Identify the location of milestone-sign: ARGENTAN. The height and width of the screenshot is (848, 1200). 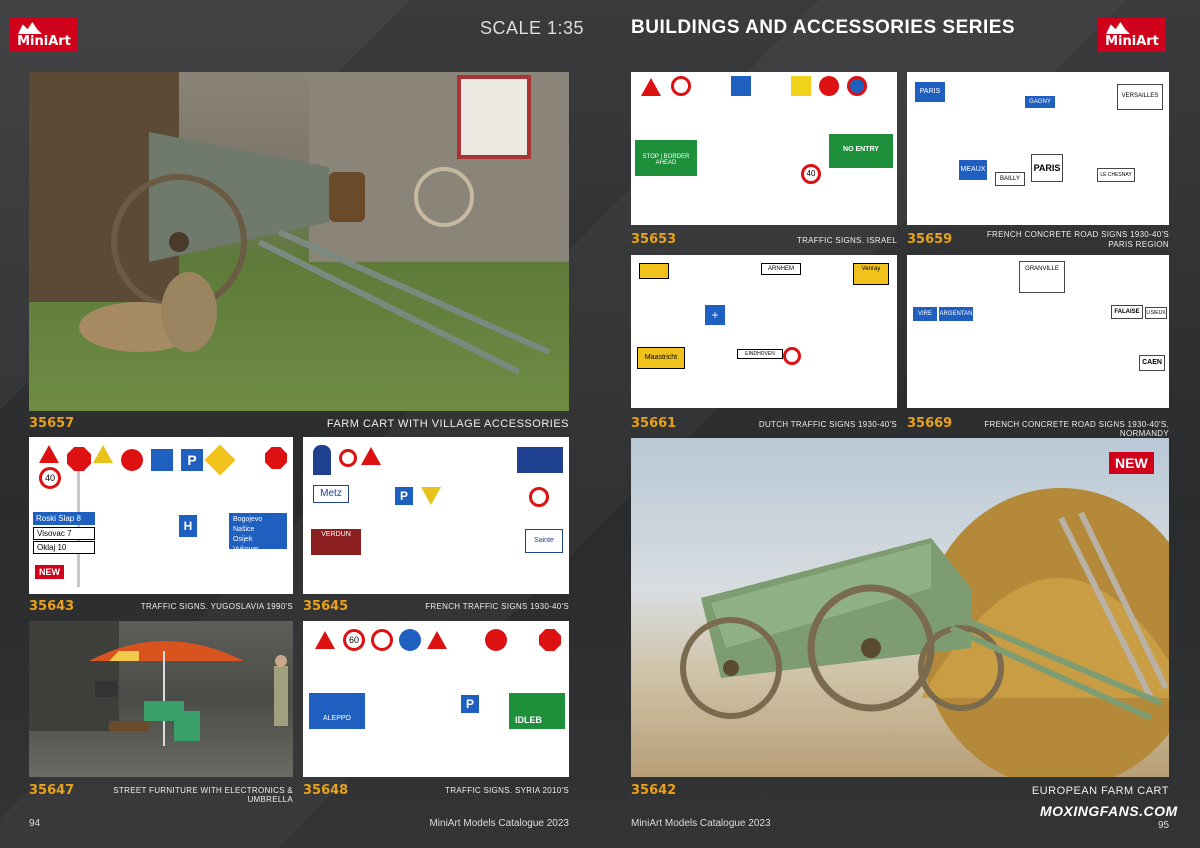
(956, 314).